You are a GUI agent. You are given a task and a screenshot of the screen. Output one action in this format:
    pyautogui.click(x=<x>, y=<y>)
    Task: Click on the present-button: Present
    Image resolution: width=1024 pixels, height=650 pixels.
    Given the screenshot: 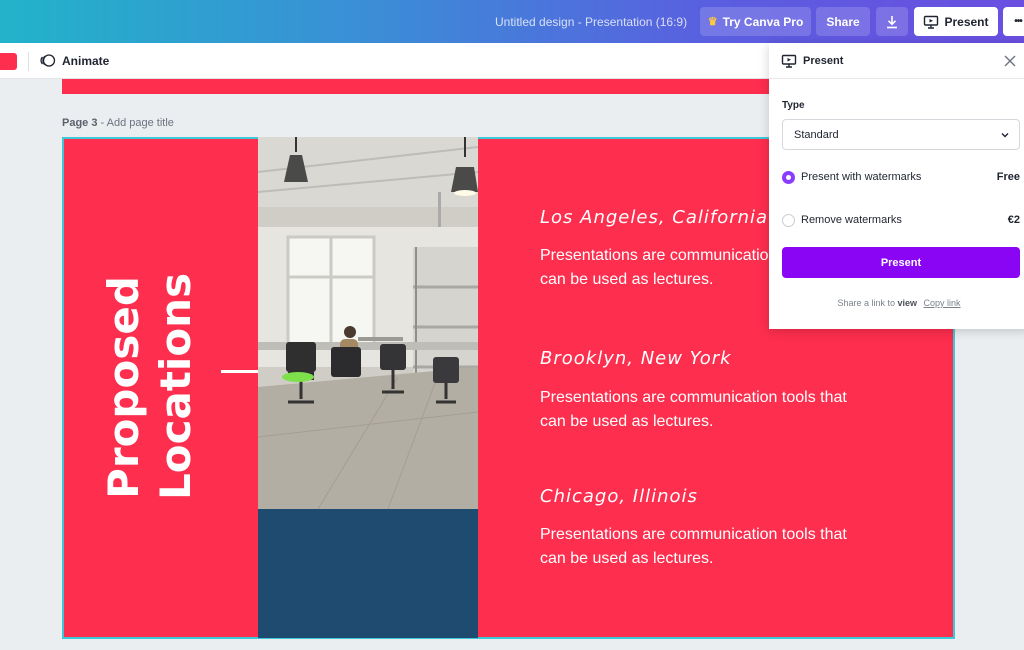 What is the action you would take?
    pyautogui.click(x=956, y=21)
    